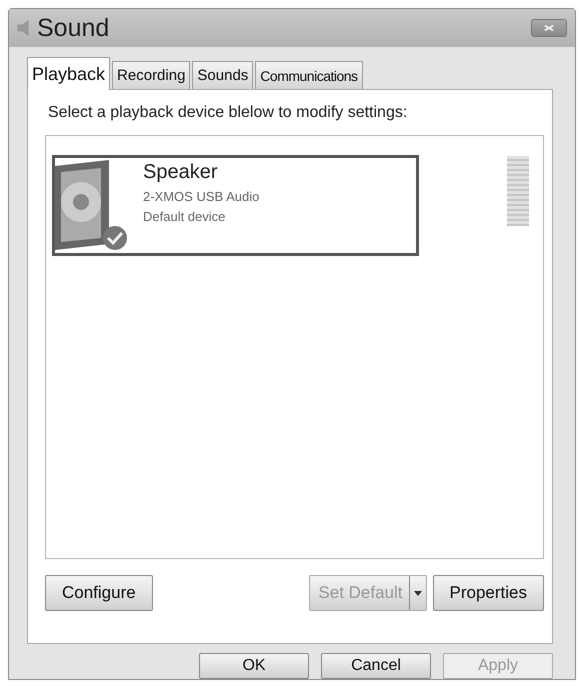  I want to click on close-button, so click(549, 28).